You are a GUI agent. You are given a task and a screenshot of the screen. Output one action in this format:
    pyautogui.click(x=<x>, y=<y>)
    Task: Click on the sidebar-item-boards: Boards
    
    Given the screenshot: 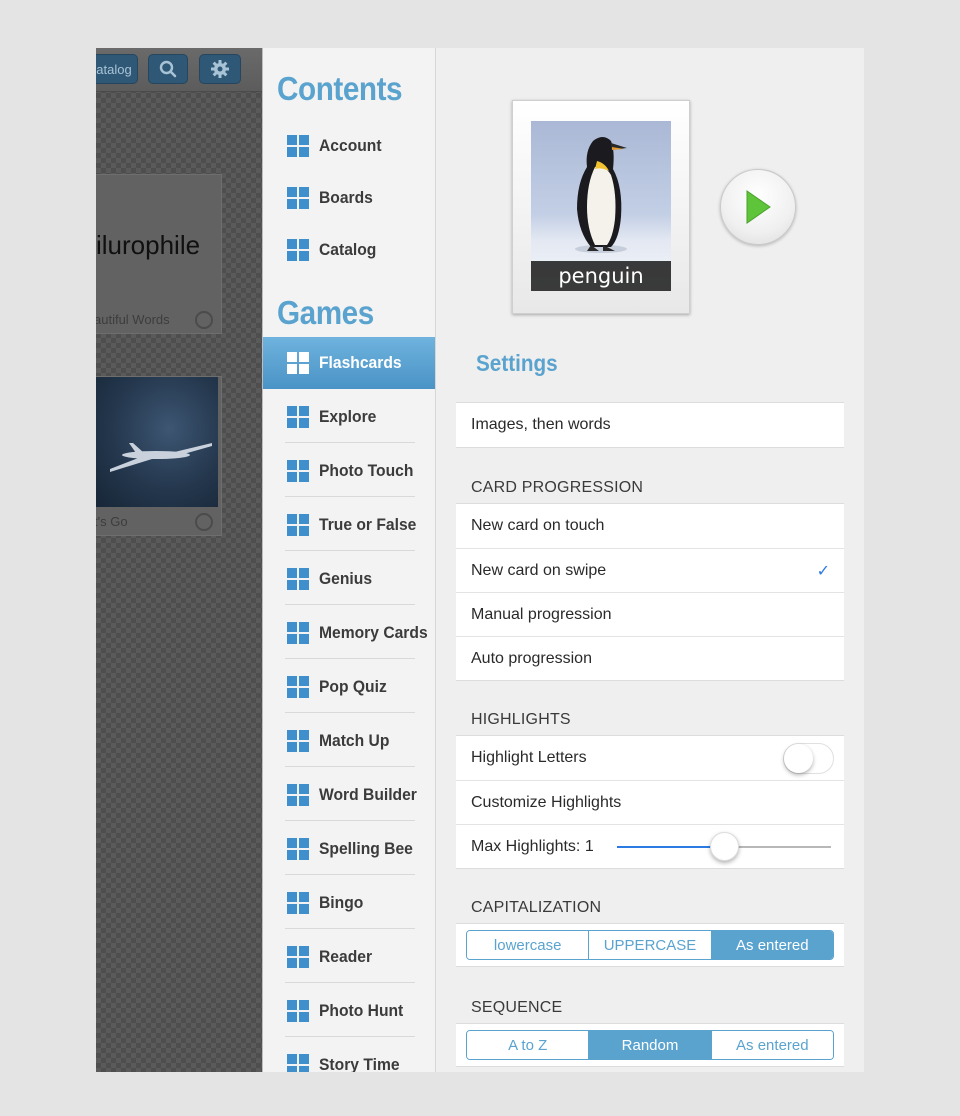 What is the action you would take?
    pyautogui.click(x=349, y=198)
    